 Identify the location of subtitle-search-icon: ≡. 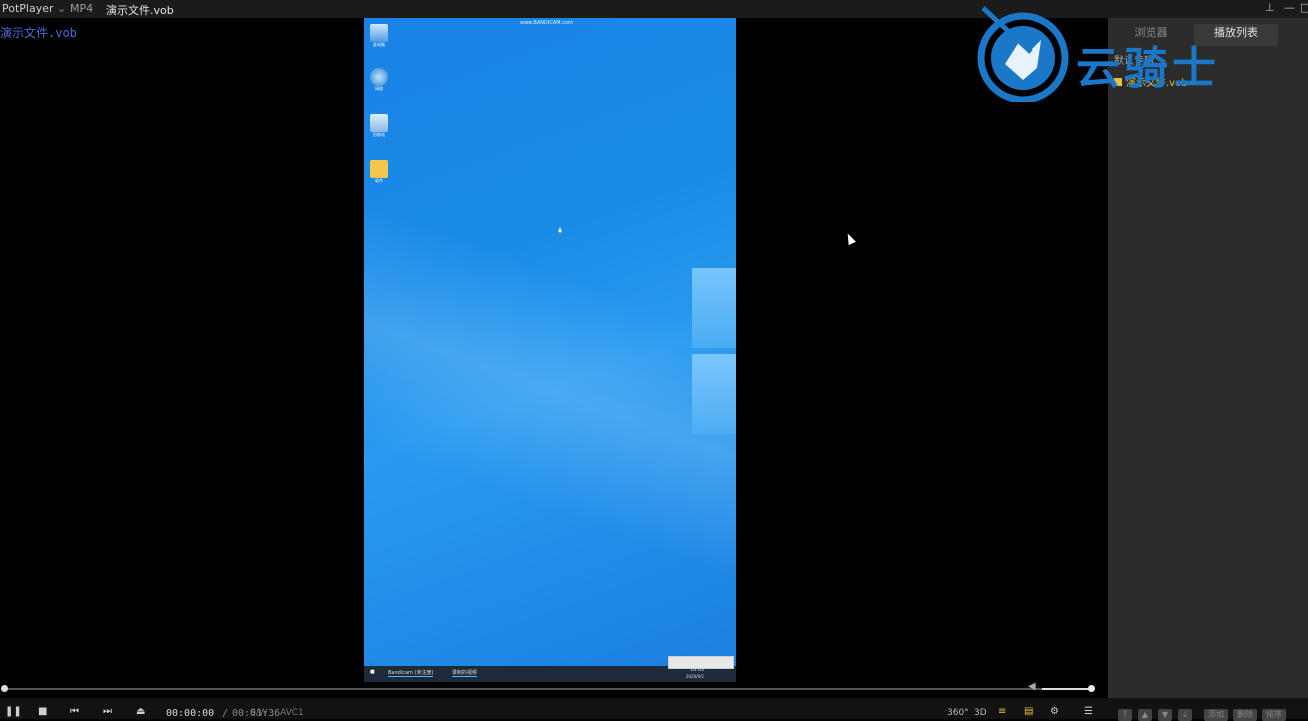
(1002, 711).